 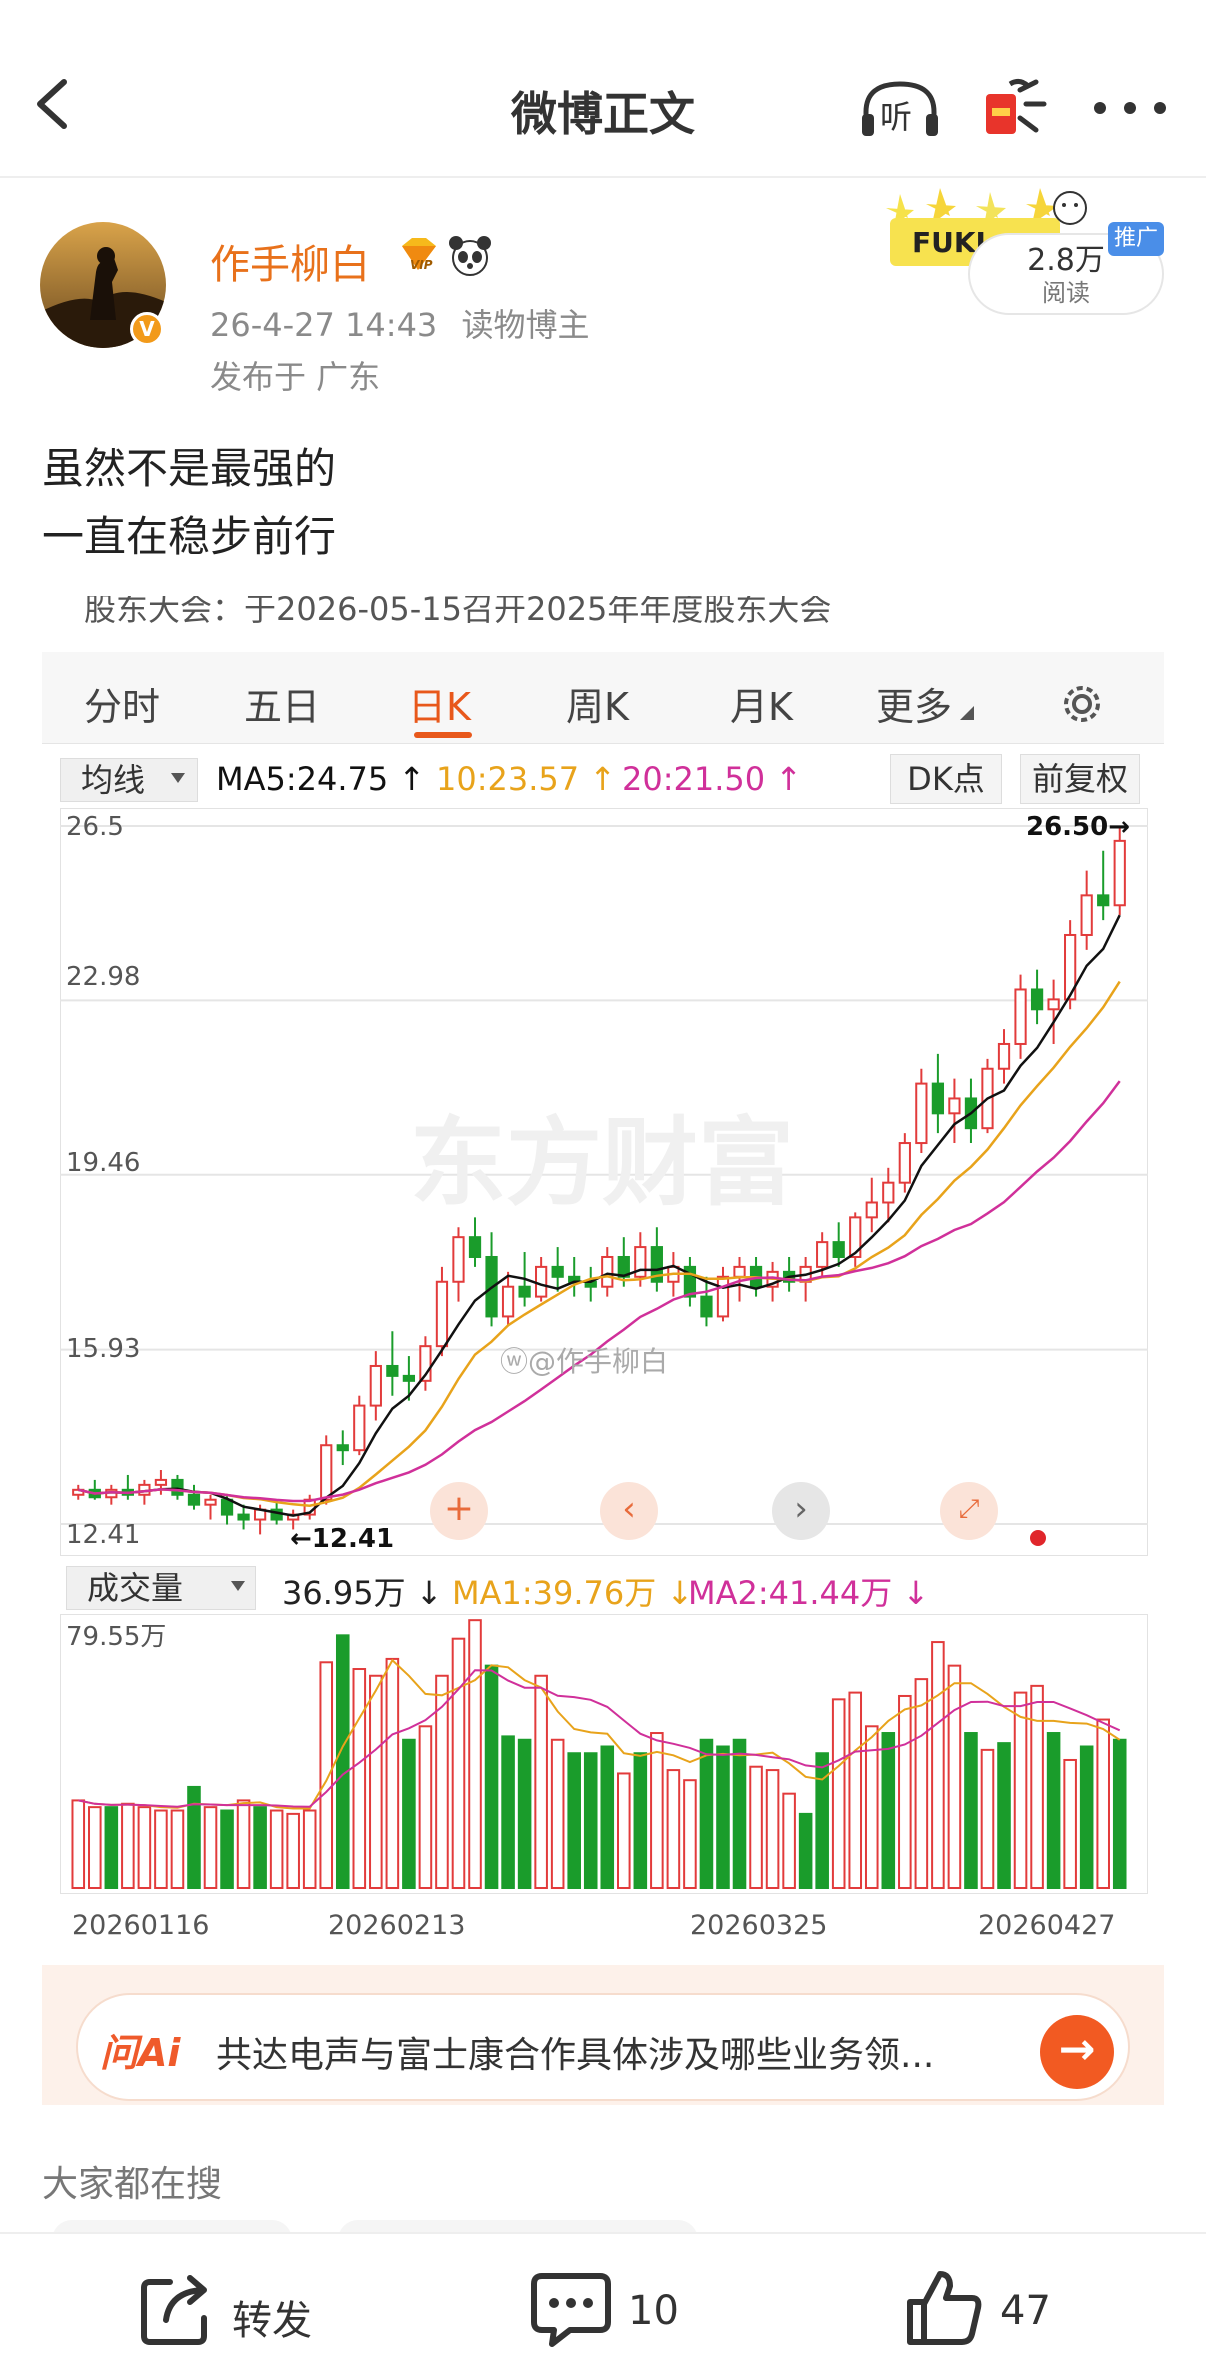 What do you see at coordinates (290, 261) in the screenshot?
I see `author-name: 作手柳白` at bounding box center [290, 261].